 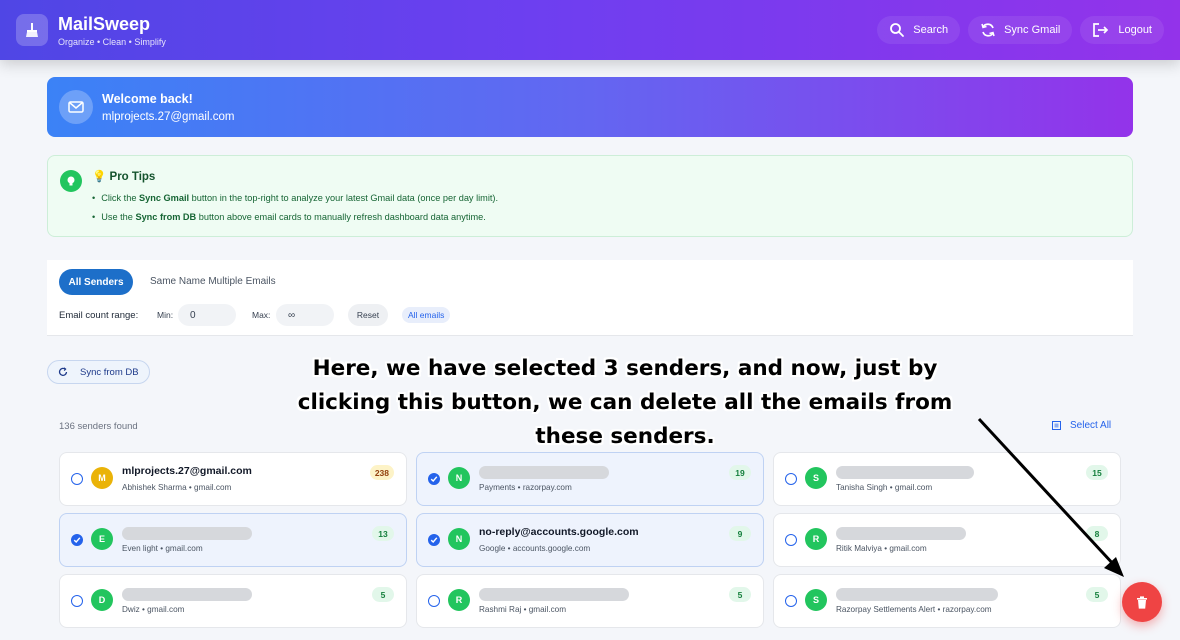 I want to click on mail-icon, so click(x=76, y=107).